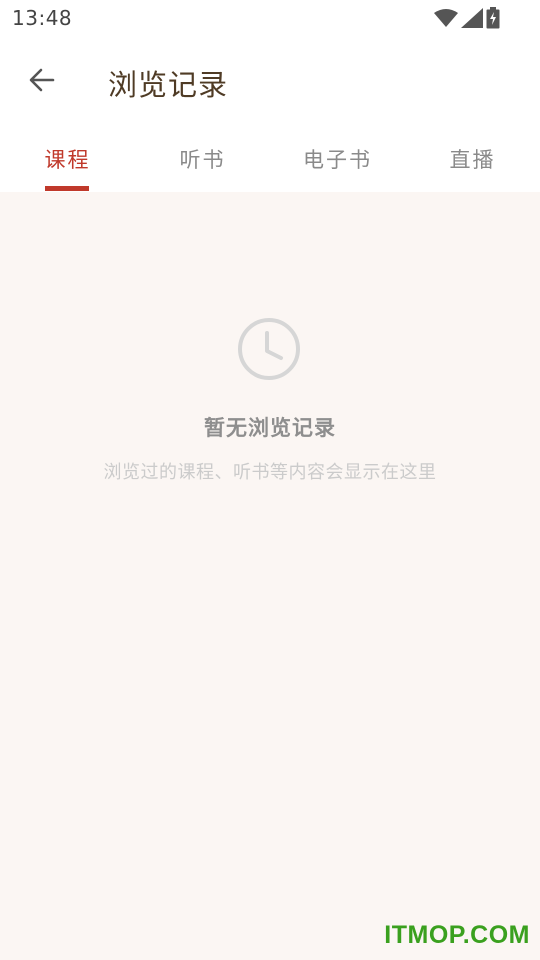 Image resolution: width=540 pixels, height=960 pixels. I want to click on status-icons, so click(467, 20).